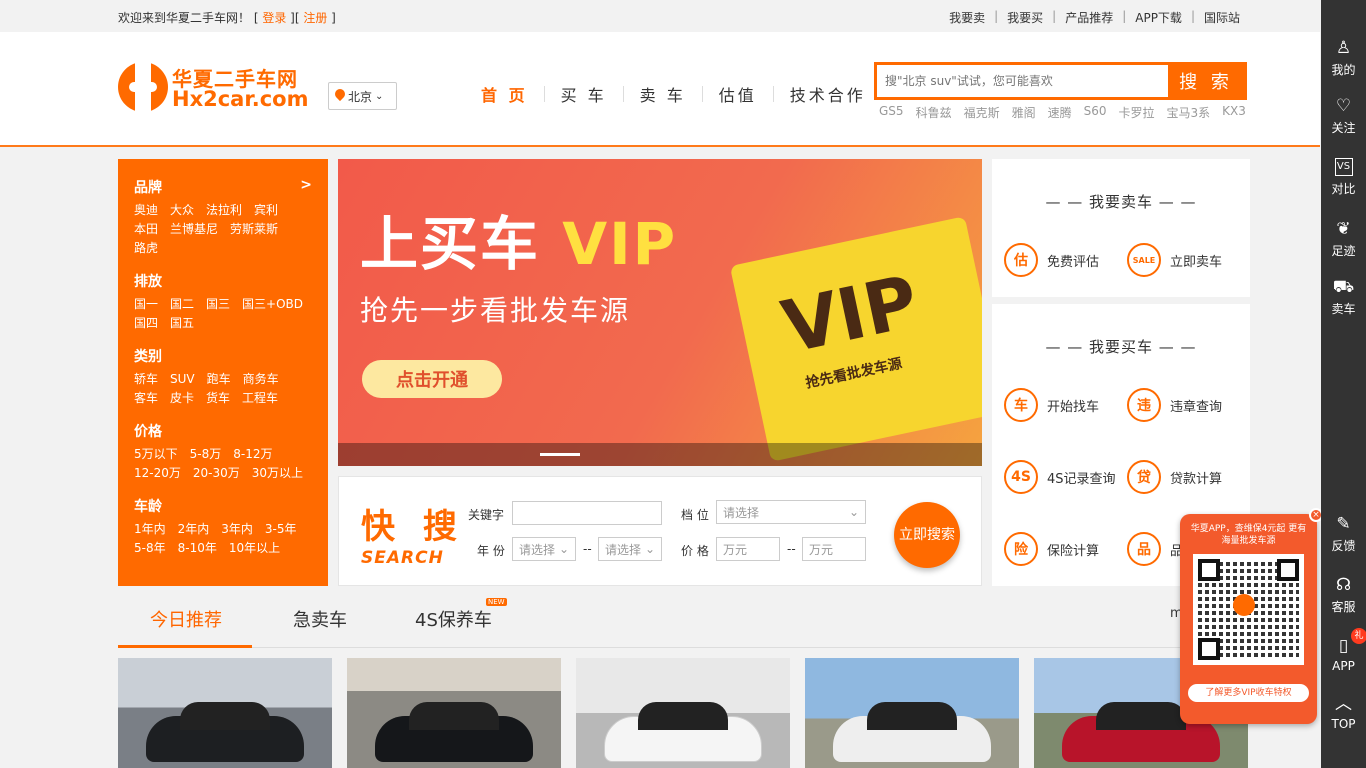 This screenshot has height=768, width=1366. What do you see at coordinates (315, 18) in the screenshot?
I see `register-link: 注册` at bounding box center [315, 18].